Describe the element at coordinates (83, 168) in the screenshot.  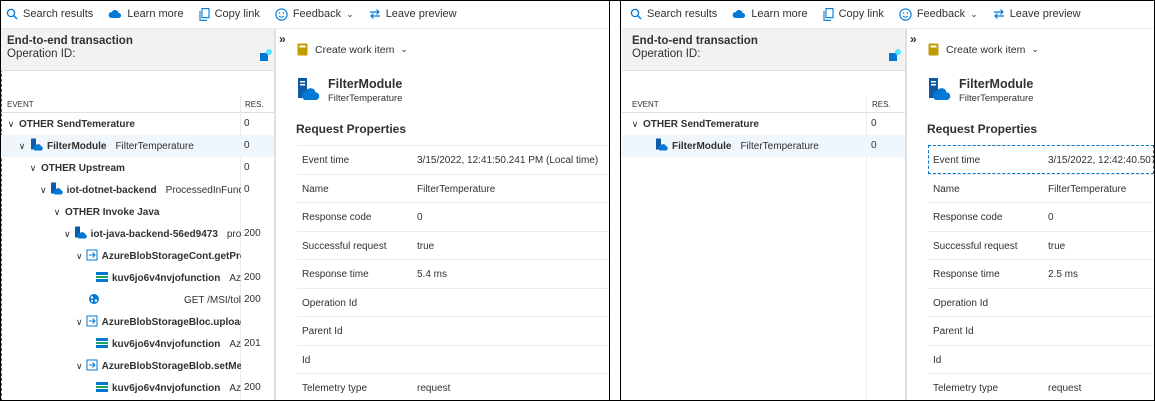
I see `event-name: OTHER Upstream` at that location.